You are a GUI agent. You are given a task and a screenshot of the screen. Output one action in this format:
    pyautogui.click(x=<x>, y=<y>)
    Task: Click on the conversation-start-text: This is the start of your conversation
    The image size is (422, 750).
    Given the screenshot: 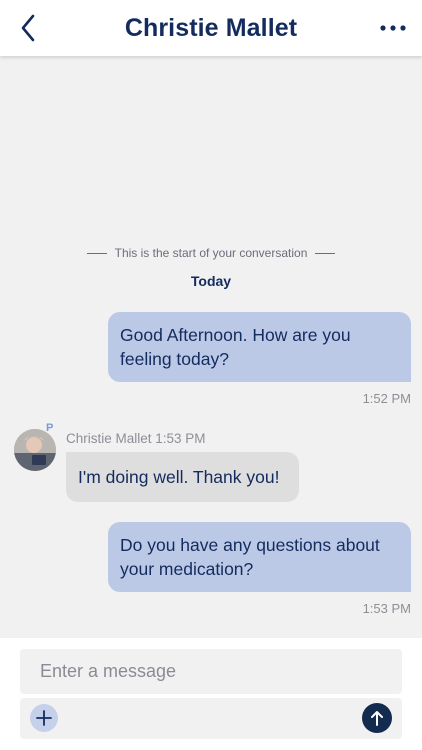 What is the action you would take?
    pyautogui.click(x=211, y=253)
    